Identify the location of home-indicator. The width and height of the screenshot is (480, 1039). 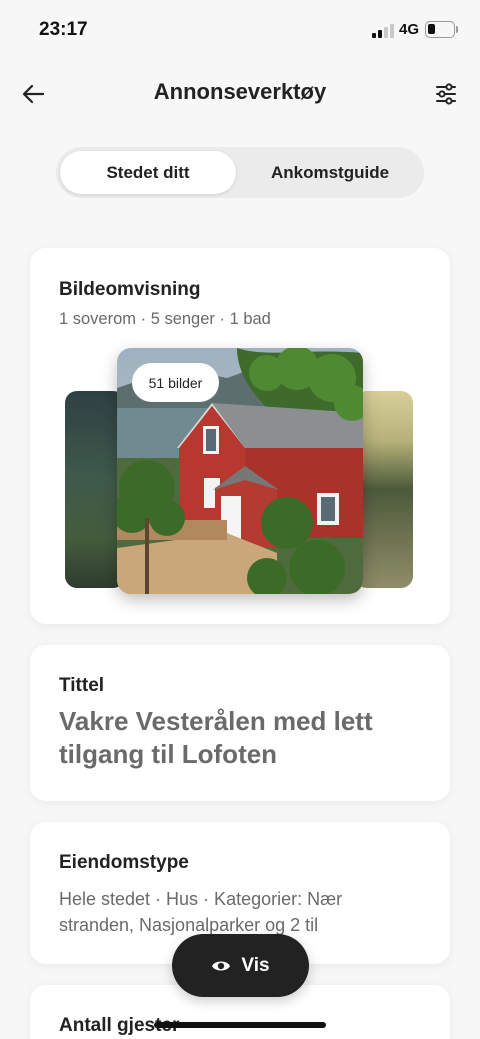
(240, 1025).